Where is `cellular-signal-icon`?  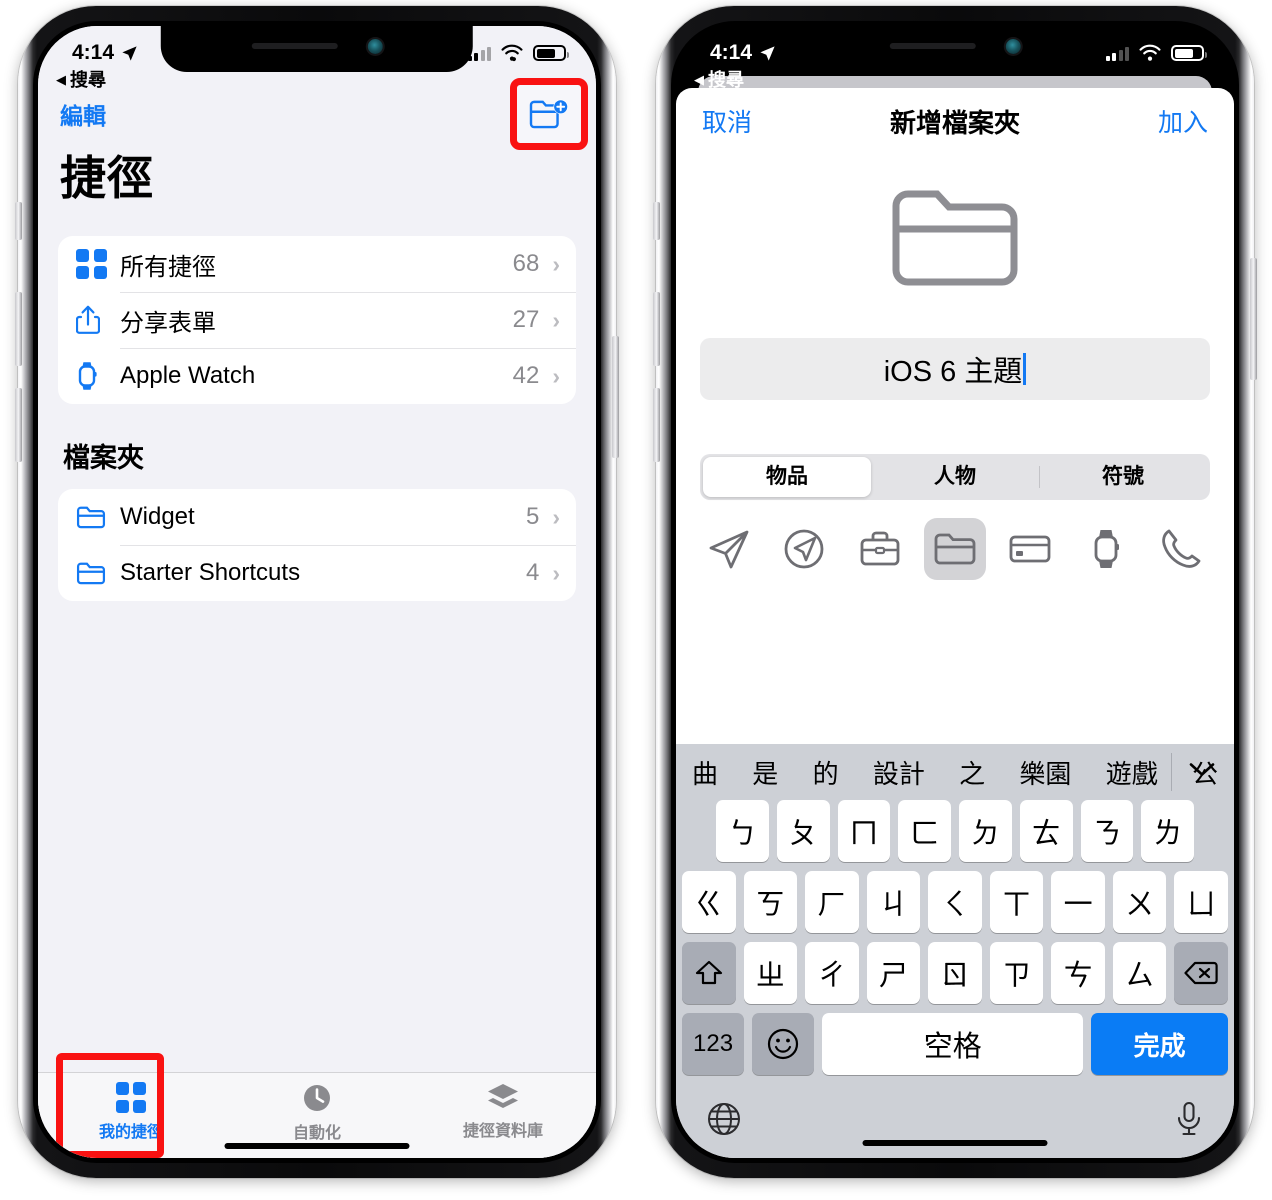 cellular-signal-icon is located at coordinates (1117, 53).